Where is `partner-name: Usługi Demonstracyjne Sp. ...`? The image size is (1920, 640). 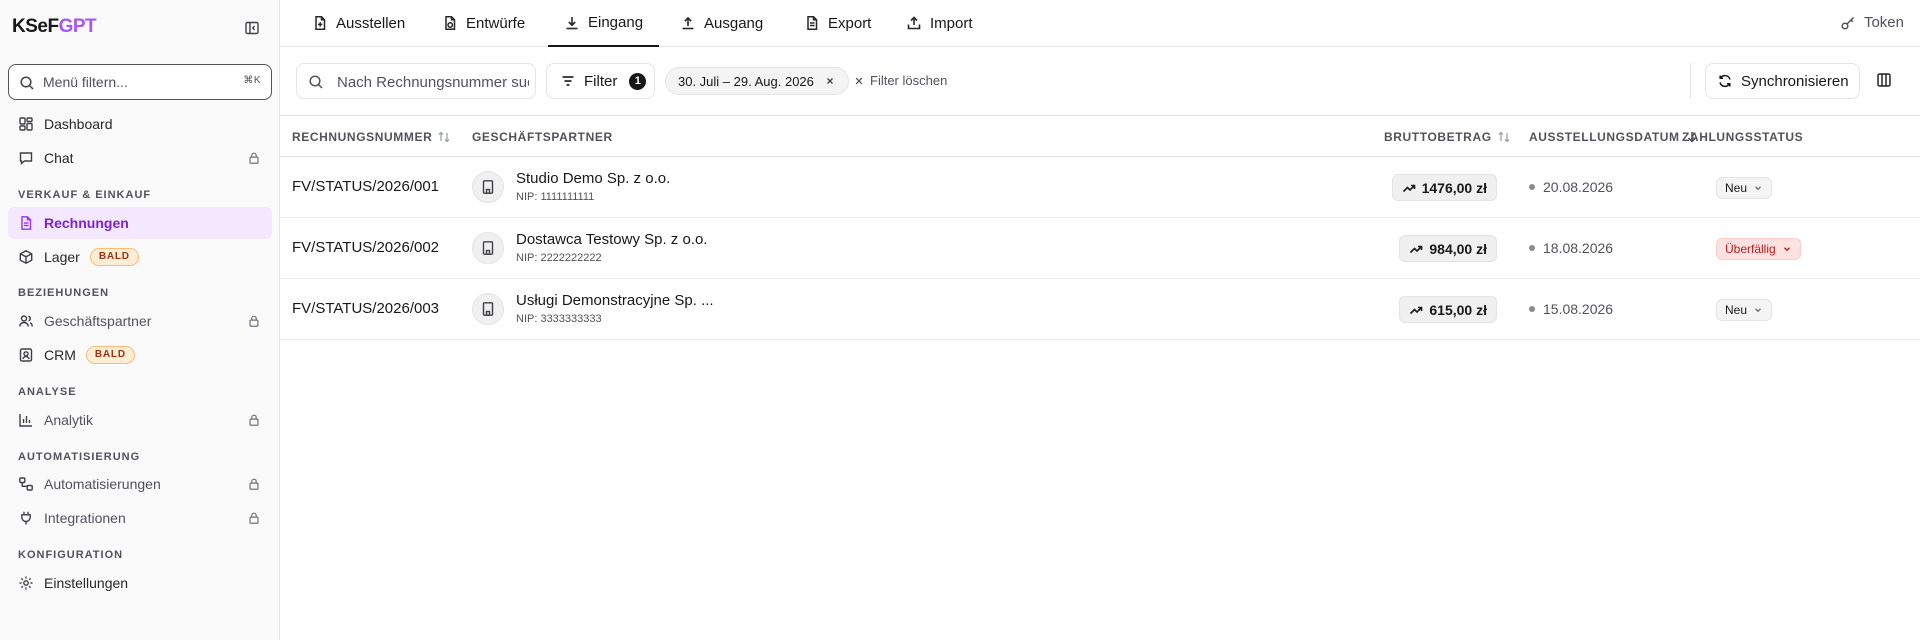 partner-name: Usługi Demonstracyjne Sp. ... is located at coordinates (615, 300).